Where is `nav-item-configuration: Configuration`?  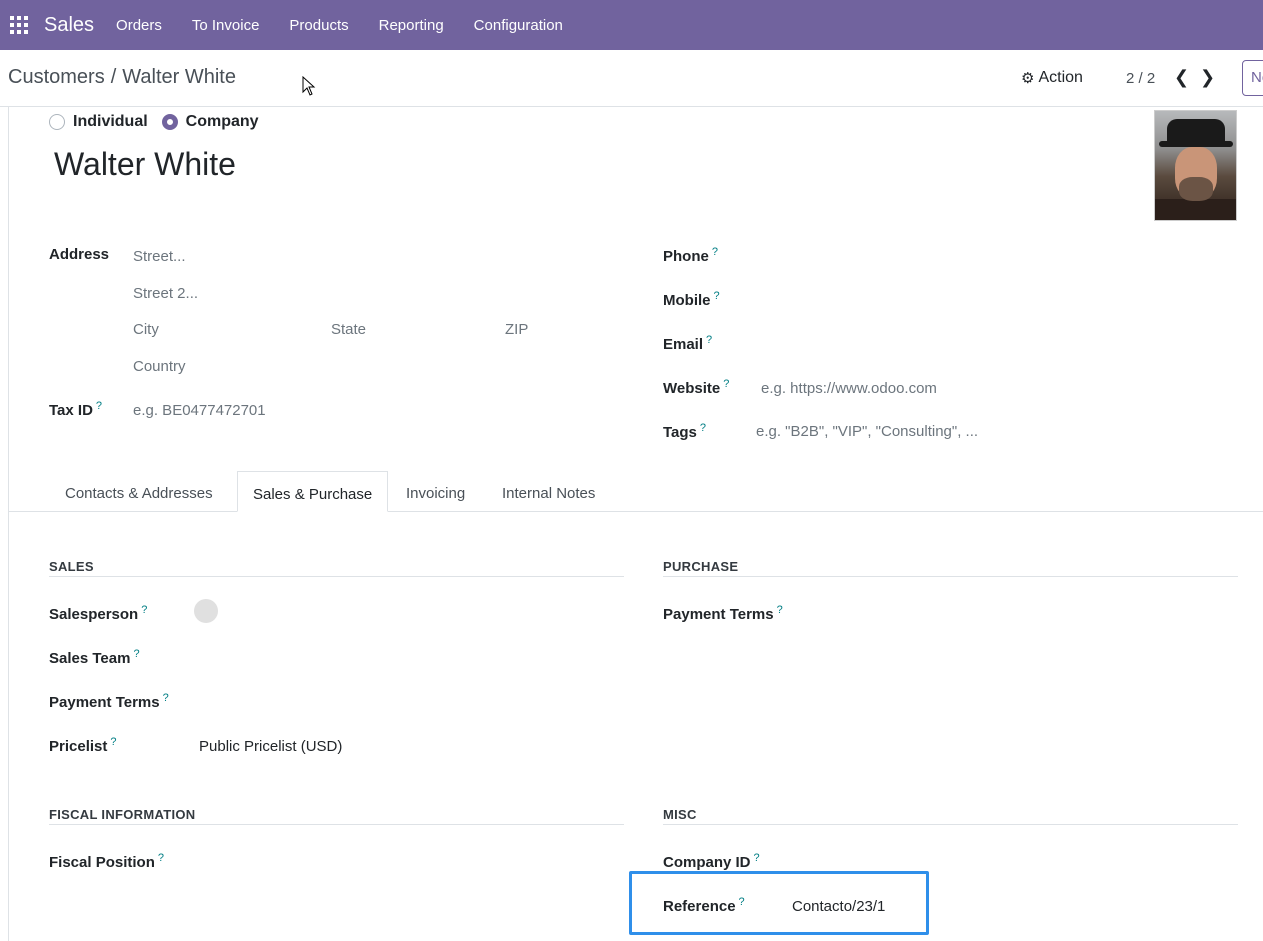
nav-item-configuration: Configuration is located at coordinates (518, 25).